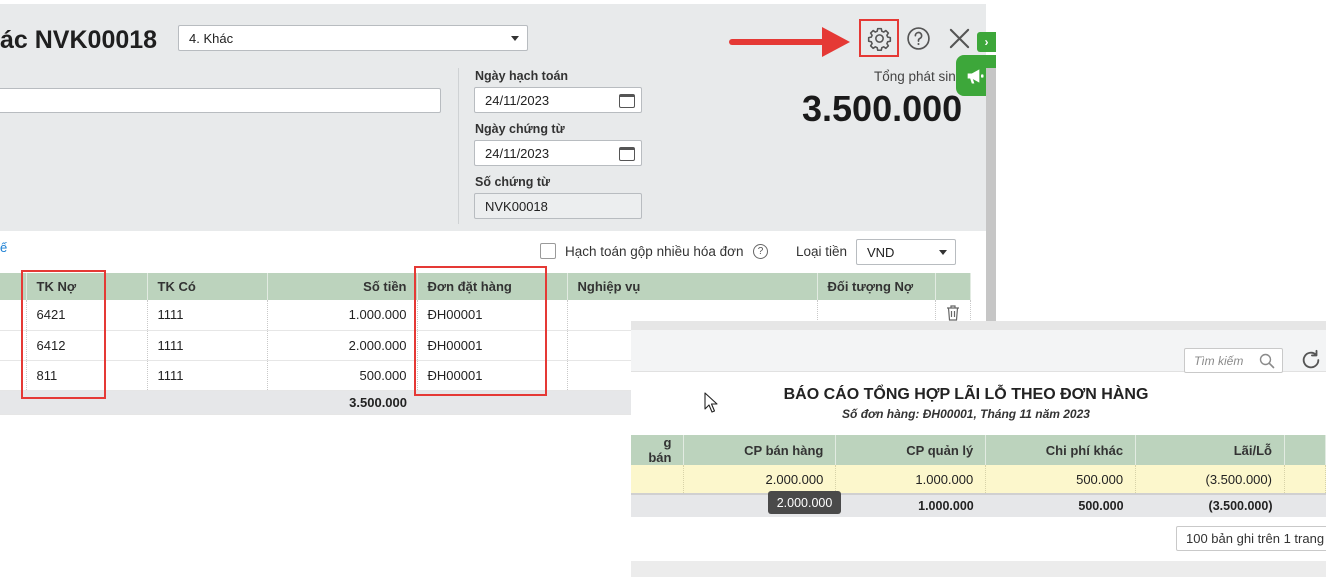 Image resolution: width=1326 pixels, height=577 pixels. I want to click on grid-header-operation: Nghiệp vụ, so click(692, 286).